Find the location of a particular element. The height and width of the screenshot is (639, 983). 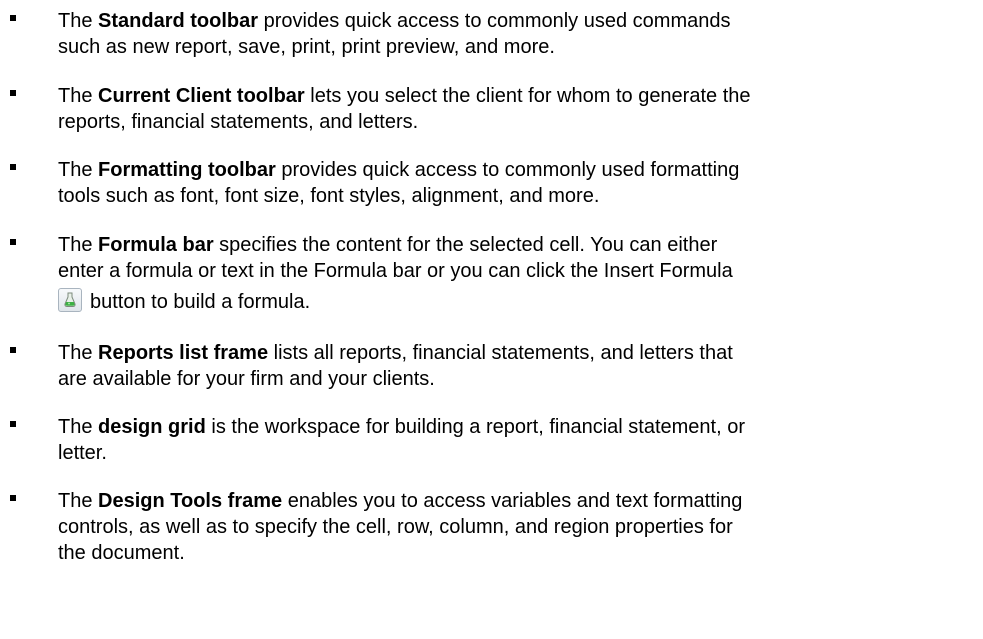

term-current-client-toolbar: Current Client toolbar is located at coordinates (201, 96).